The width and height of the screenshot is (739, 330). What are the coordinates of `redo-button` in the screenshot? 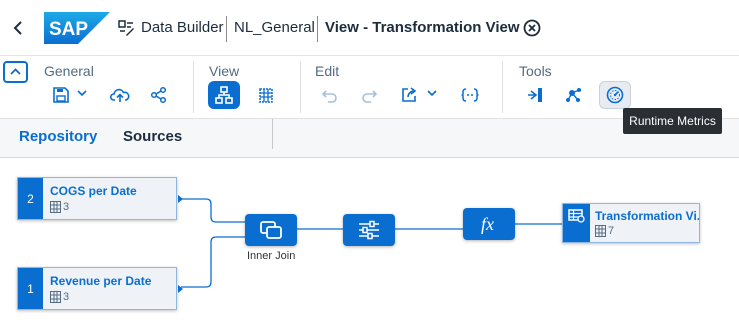 It's located at (369, 95).